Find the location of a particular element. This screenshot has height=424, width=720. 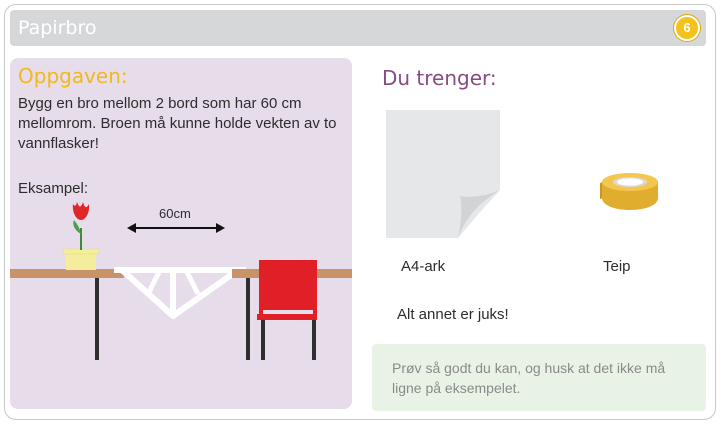

left-table is located at coordinates (67, 314).